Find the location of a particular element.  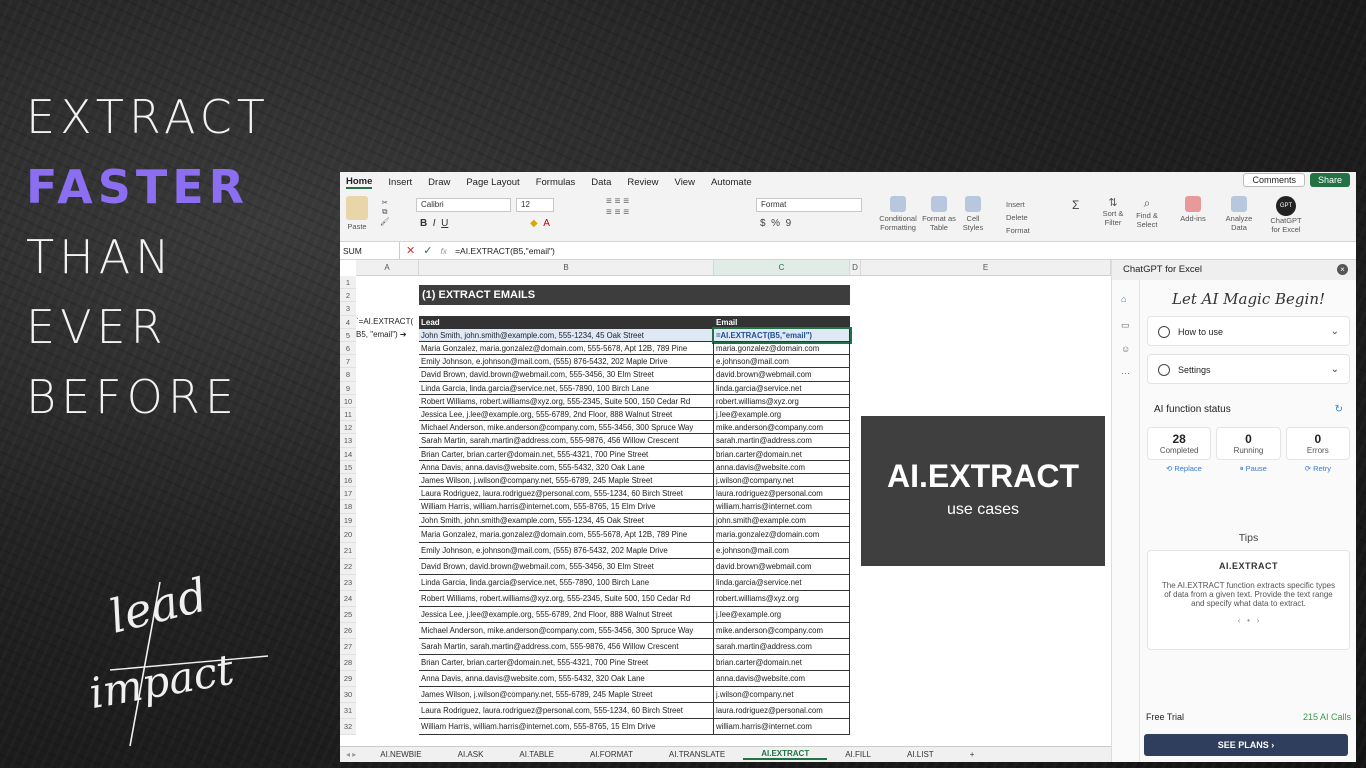

tab-ai-format: AI.FORMAT is located at coordinates (611, 754).